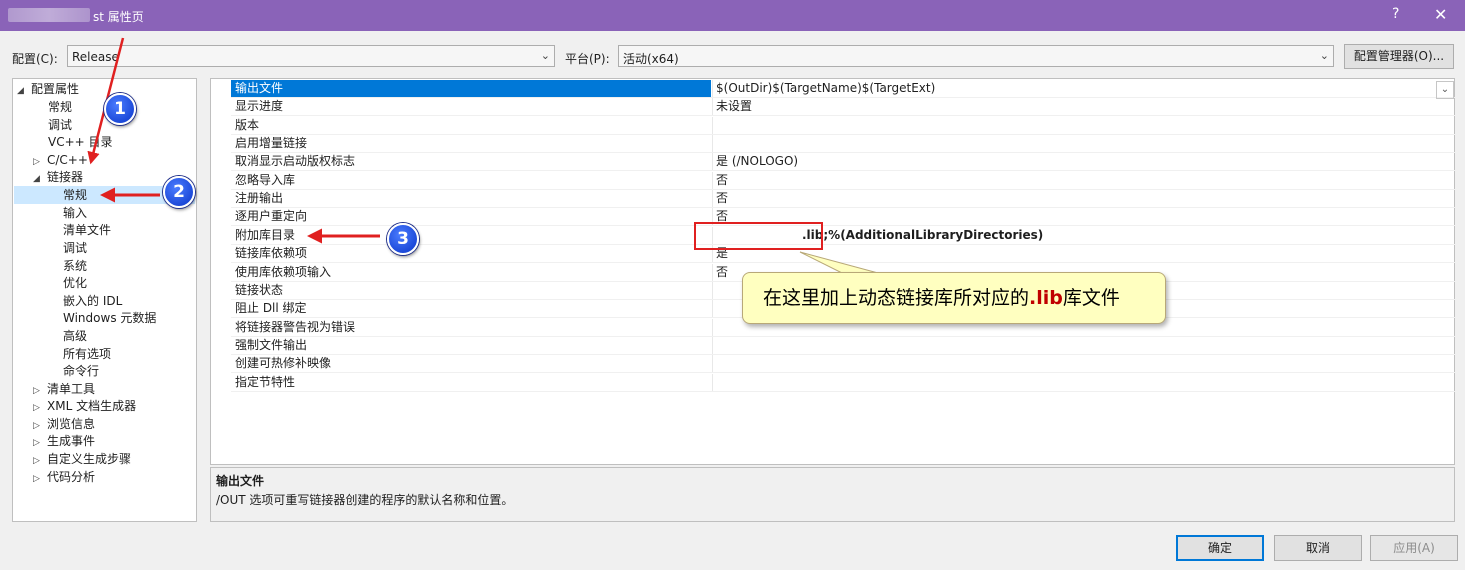 This screenshot has width=1465, height=570. I want to click on ok-button: 确定, so click(1220, 548).